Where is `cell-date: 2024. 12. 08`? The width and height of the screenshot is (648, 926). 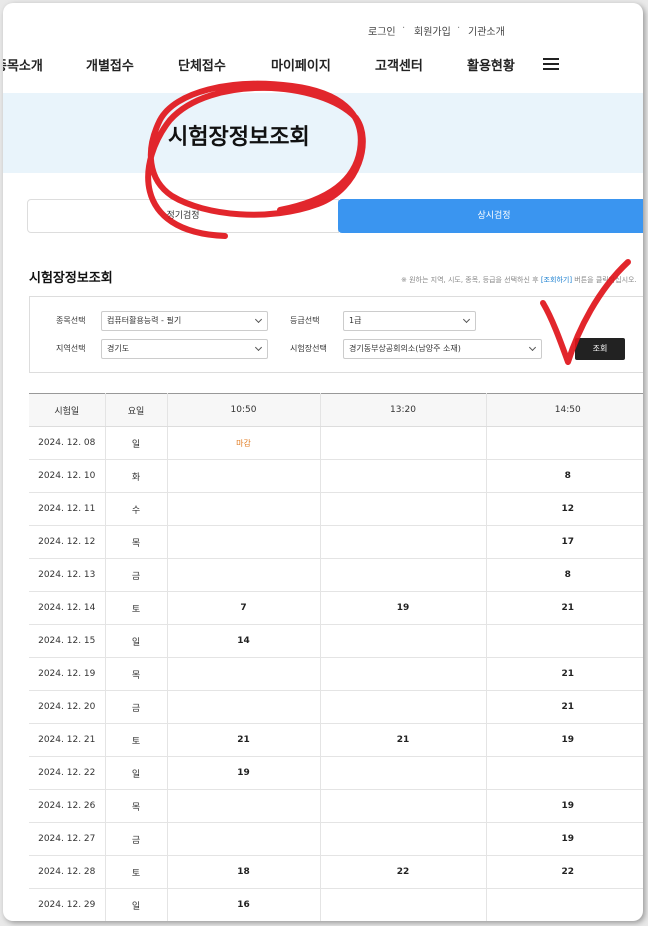
cell-date: 2024. 12. 08 is located at coordinates (67, 443).